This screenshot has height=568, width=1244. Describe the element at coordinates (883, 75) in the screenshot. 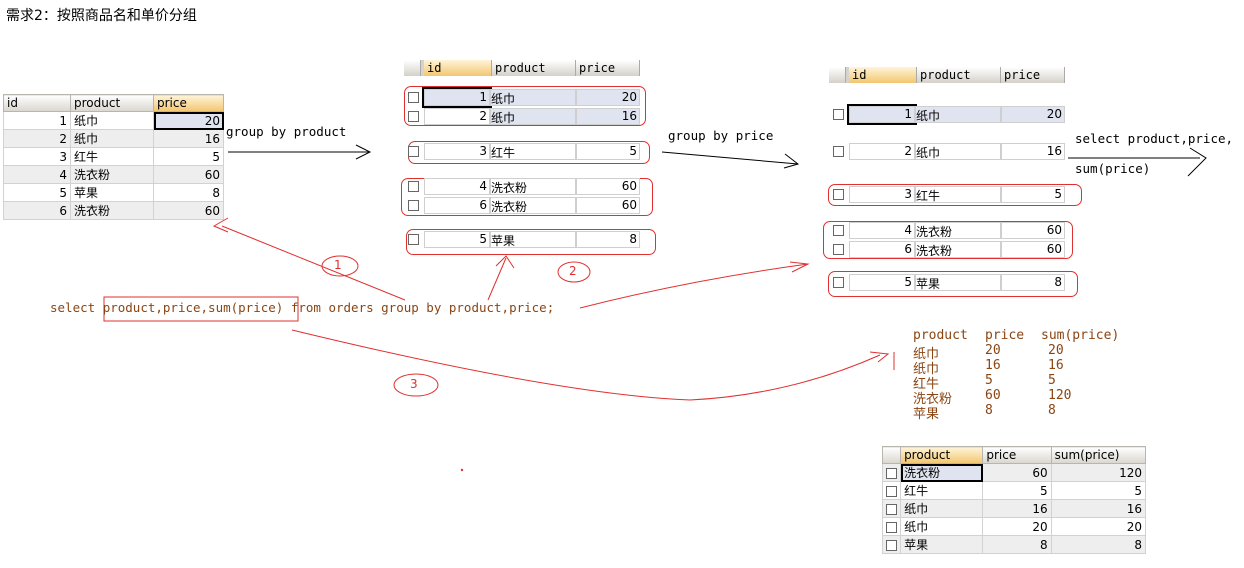

I see `gpr-col-id: id` at that location.